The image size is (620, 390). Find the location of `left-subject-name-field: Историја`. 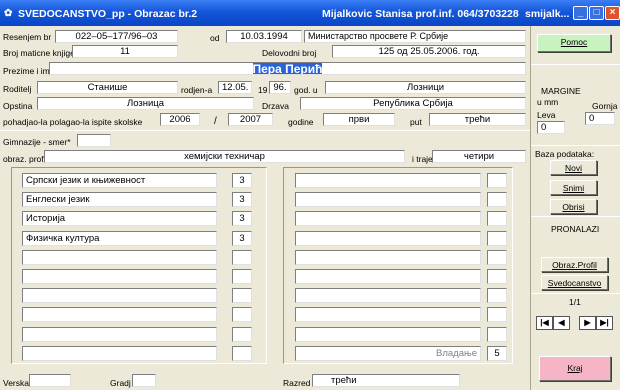

left-subject-name-field: Историја is located at coordinates (119, 219).